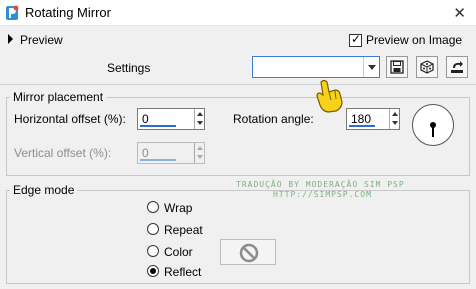 Image resolution: width=476 pixels, height=289 pixels. Describe the element at coordinates (171, 153) in the screenshot. I see `vertical-offset-input: 0` at that location.